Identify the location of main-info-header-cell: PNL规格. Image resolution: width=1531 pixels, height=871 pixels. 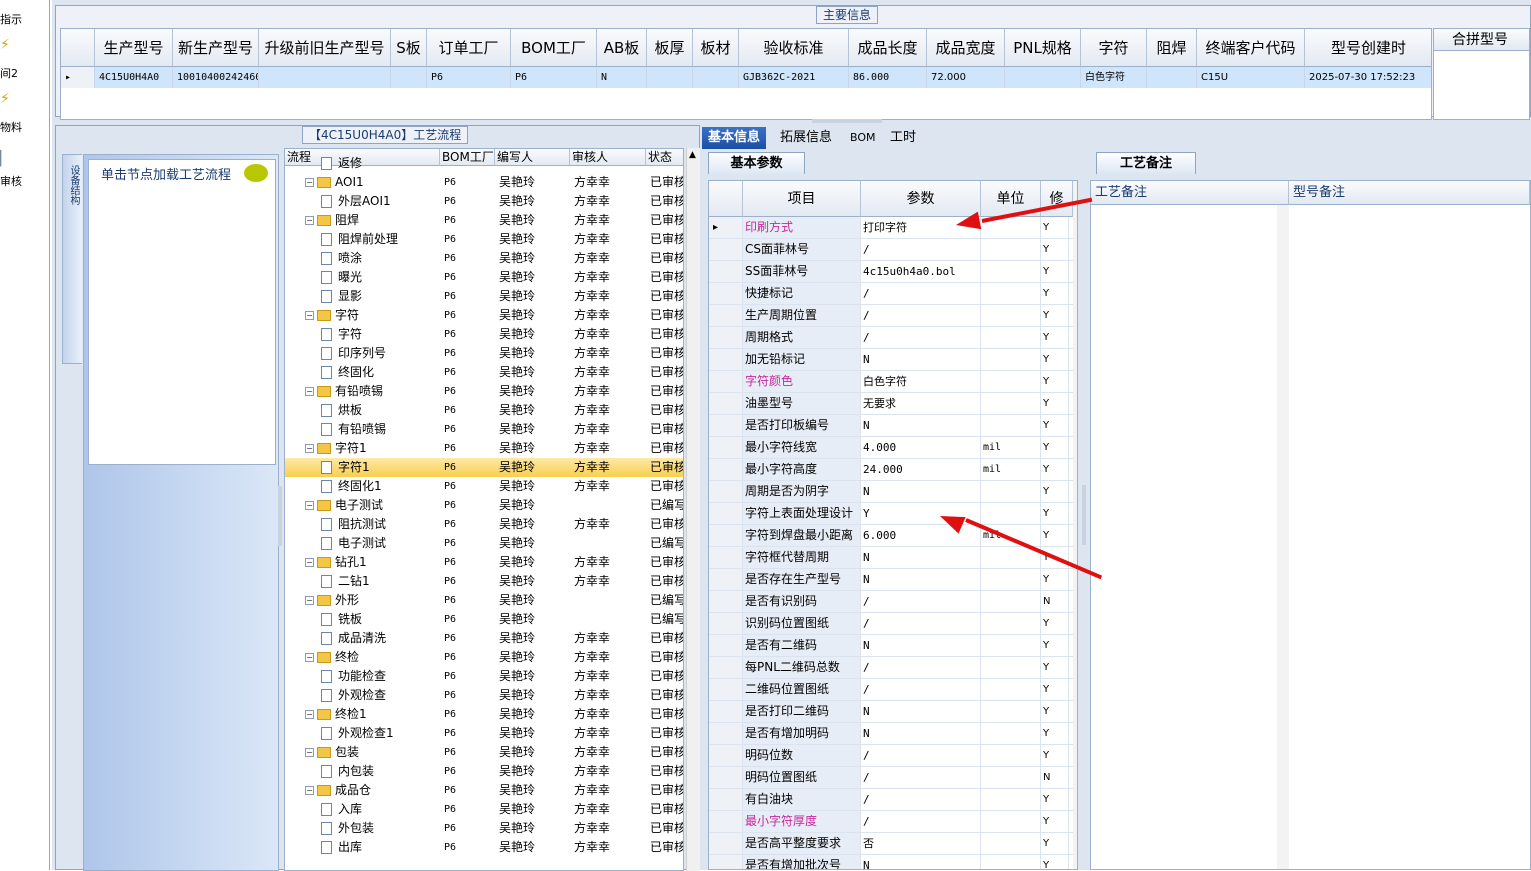
(1043, 48).